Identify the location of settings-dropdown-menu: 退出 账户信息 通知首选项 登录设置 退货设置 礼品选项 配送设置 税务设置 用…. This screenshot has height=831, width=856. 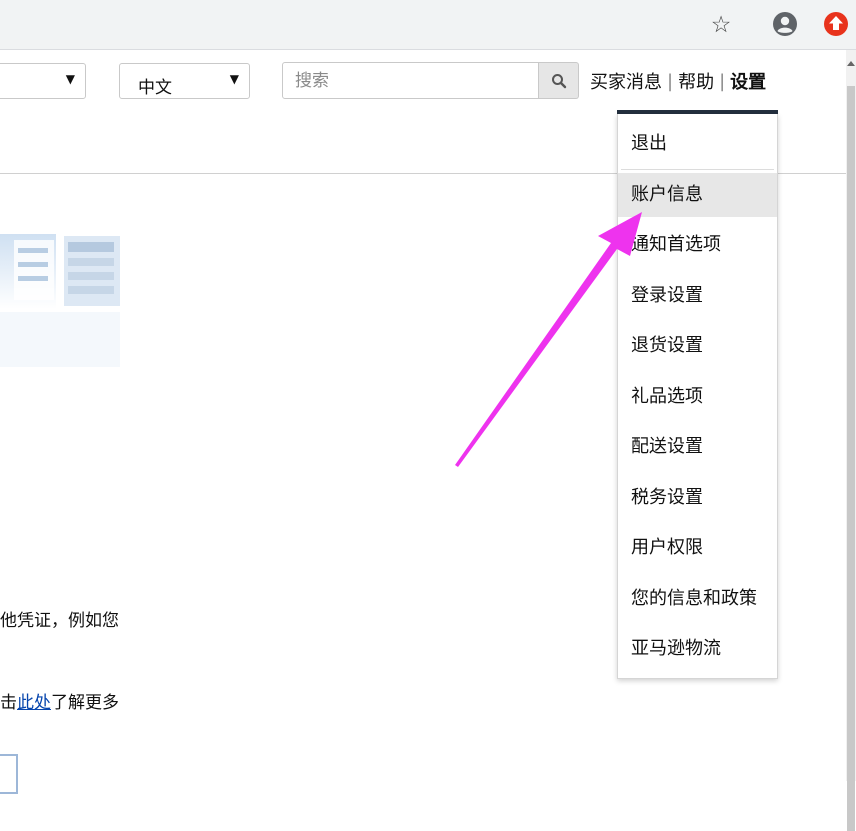
(697, 396).